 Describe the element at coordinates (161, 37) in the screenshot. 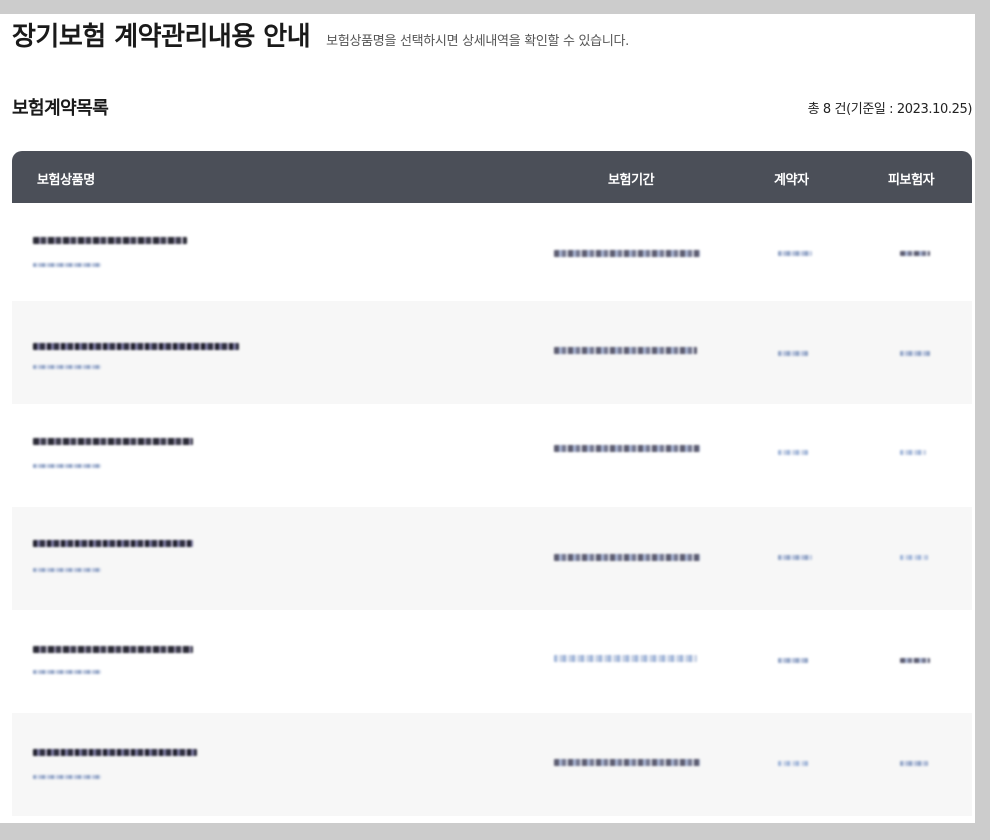

I see `page-title: 장기보험 계약관리내용 안내` at that location.